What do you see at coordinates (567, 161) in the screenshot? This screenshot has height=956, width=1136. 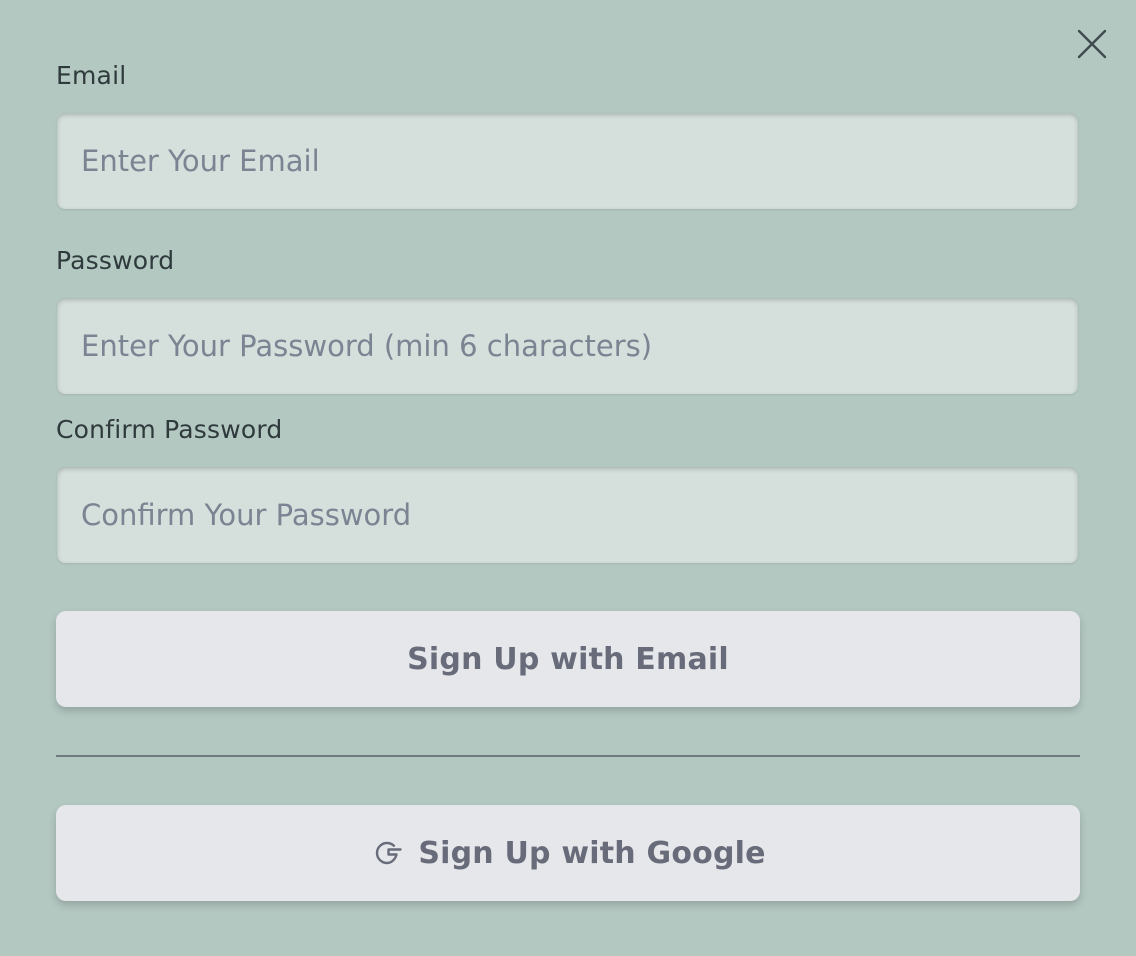 I see `email-field` at bounding box center [567, 161].